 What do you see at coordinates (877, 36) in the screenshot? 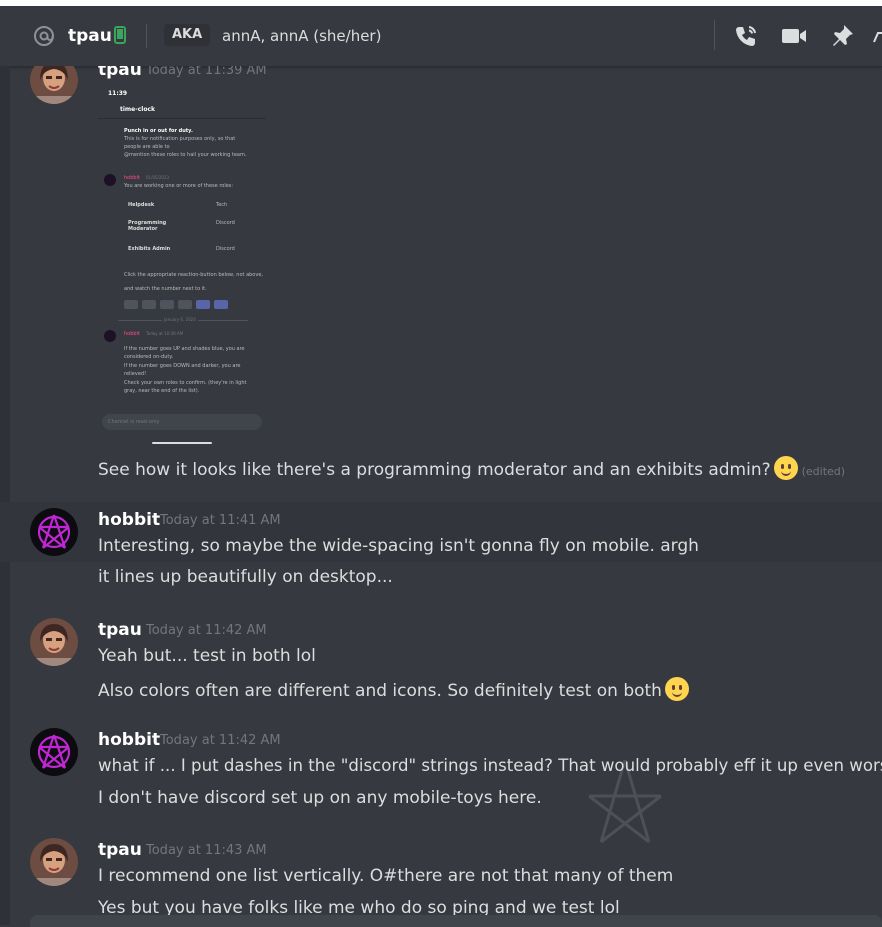
I see `members-icon` at bounding box center [877, 36].